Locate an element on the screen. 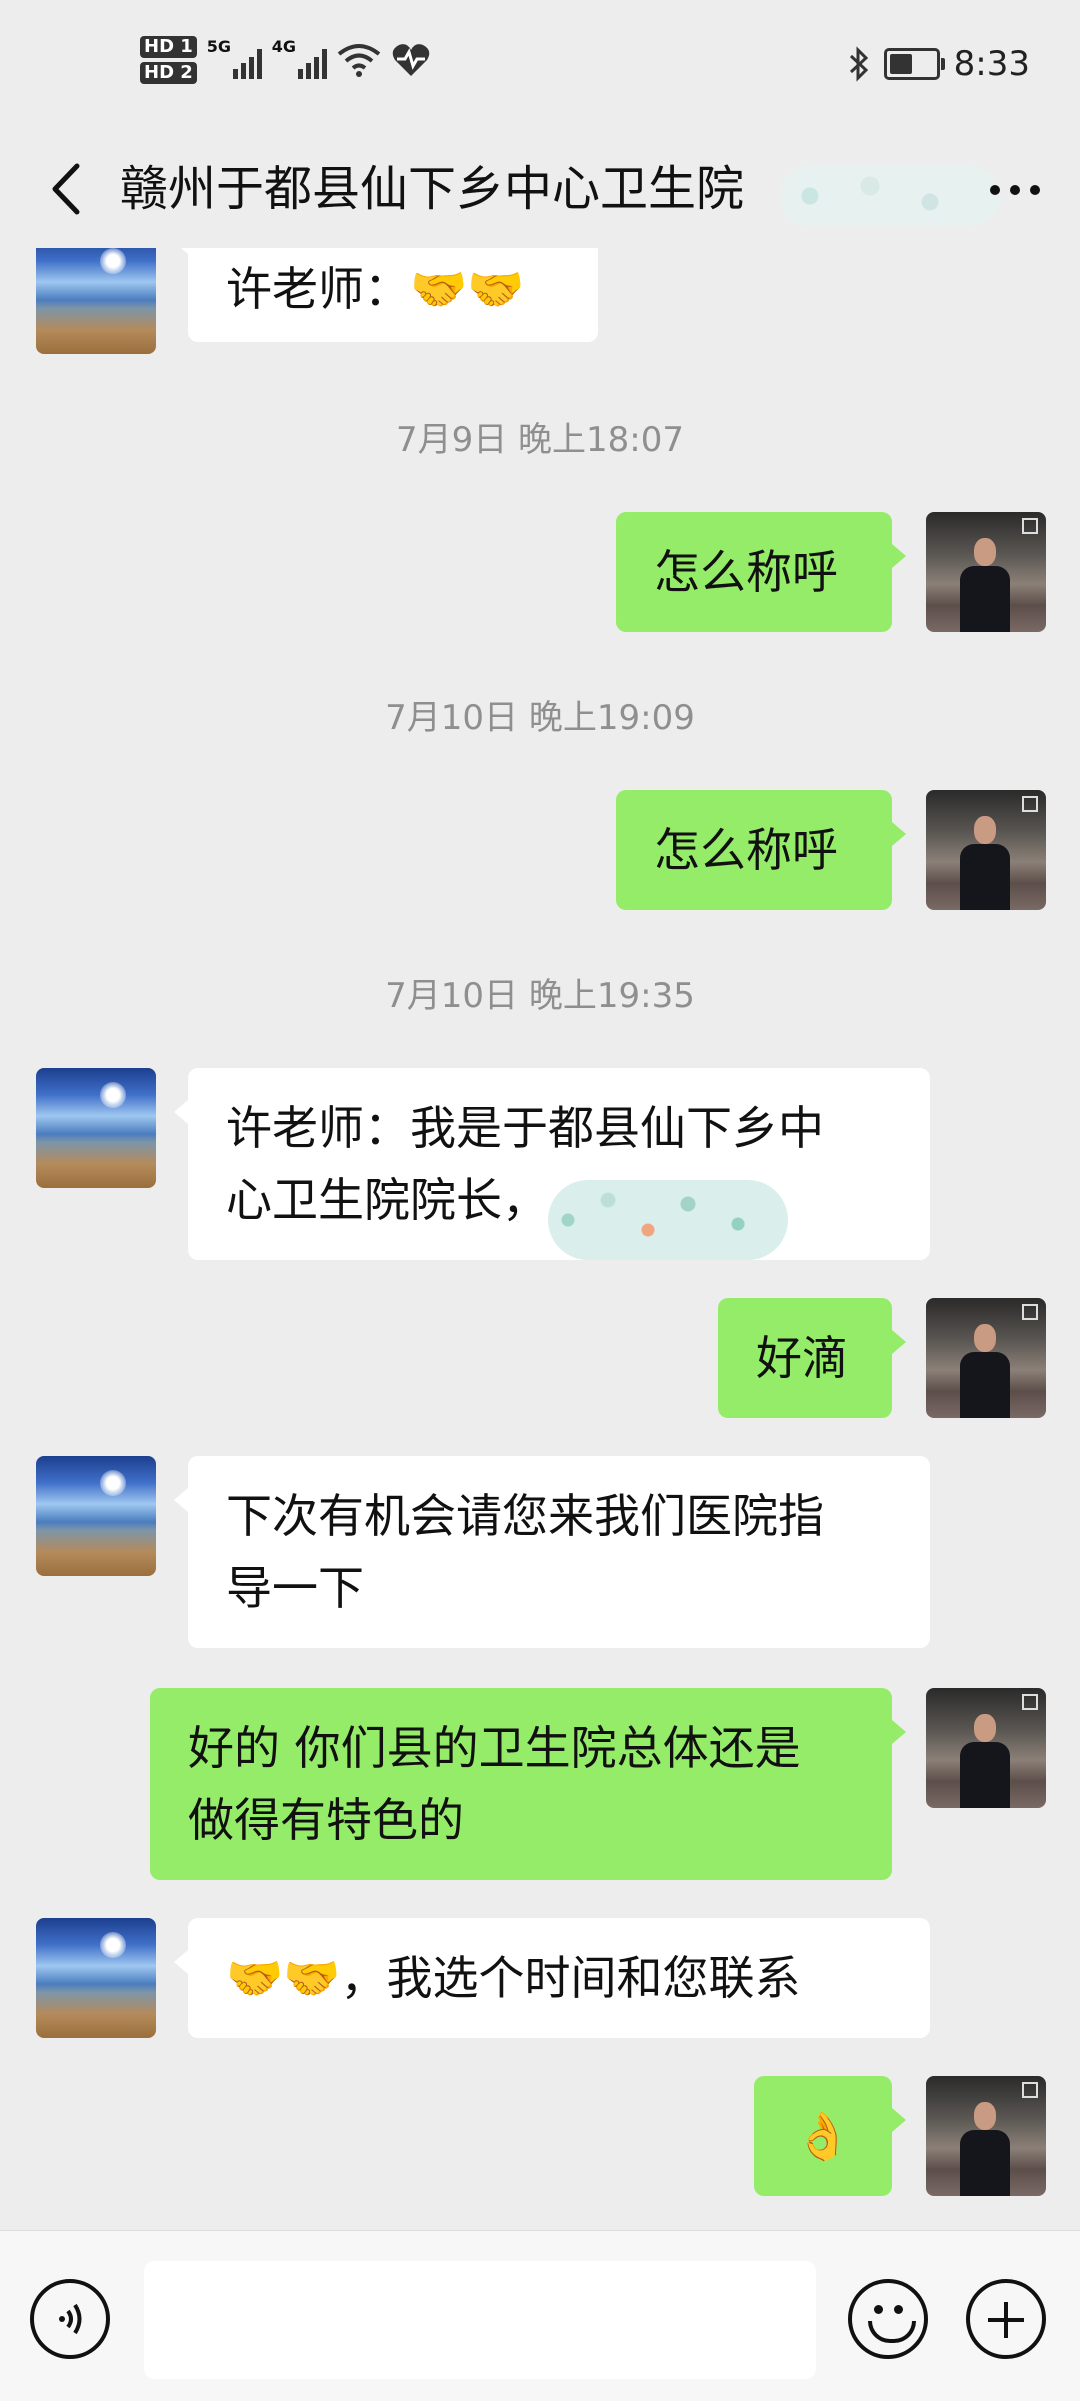  battery-level is located at coordinates (900, 64).